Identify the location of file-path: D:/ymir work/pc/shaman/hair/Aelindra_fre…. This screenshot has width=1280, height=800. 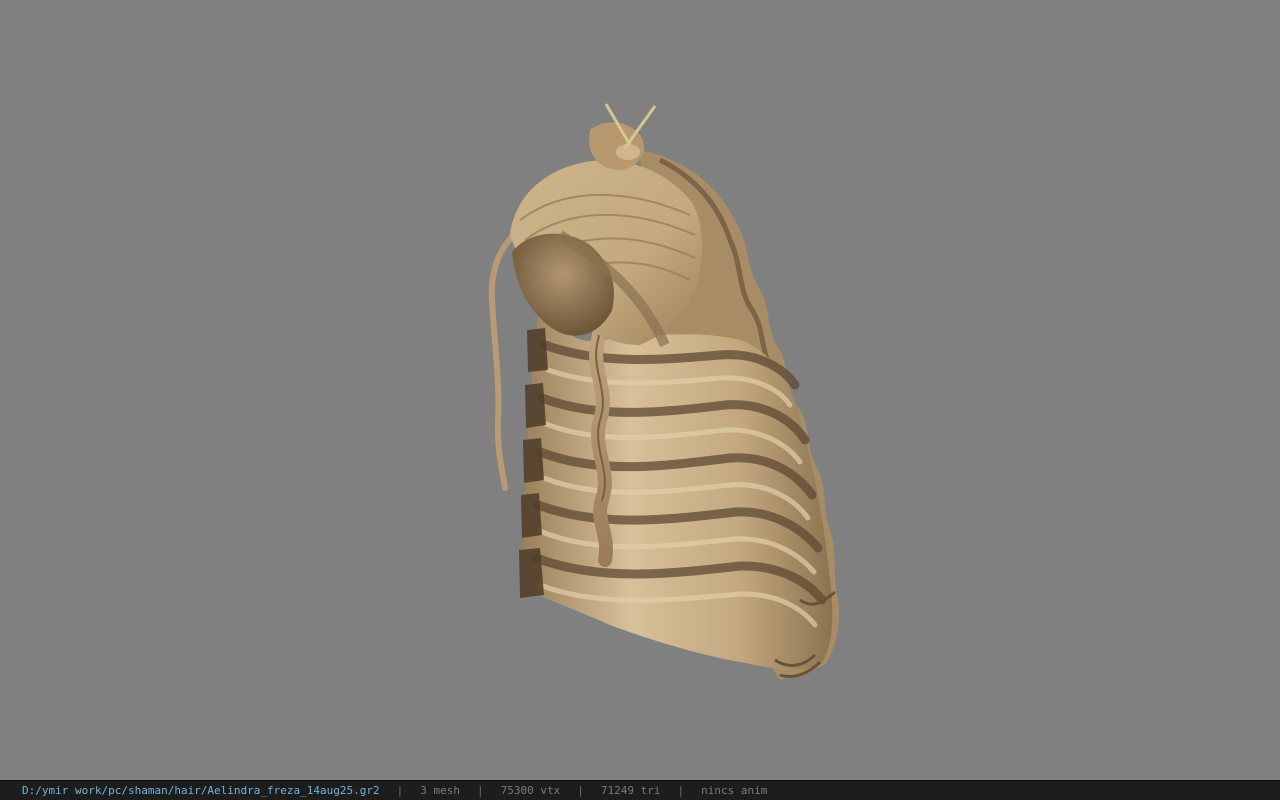
(201, 790).